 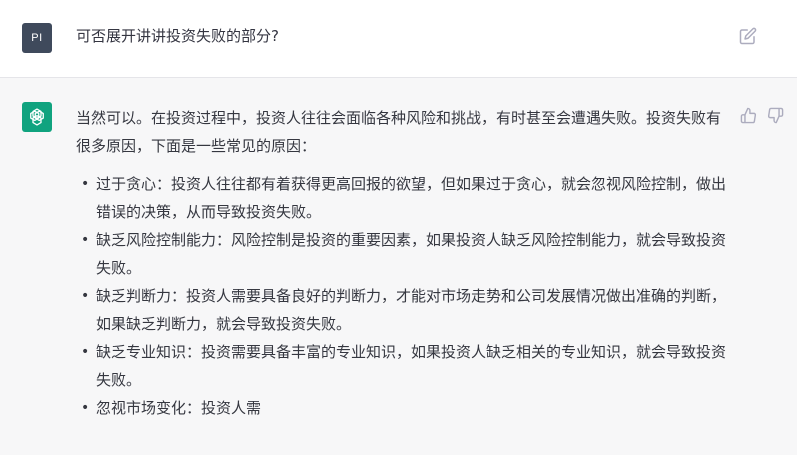 I want to click on user-avatar: PI, so click(x=37, y=38).